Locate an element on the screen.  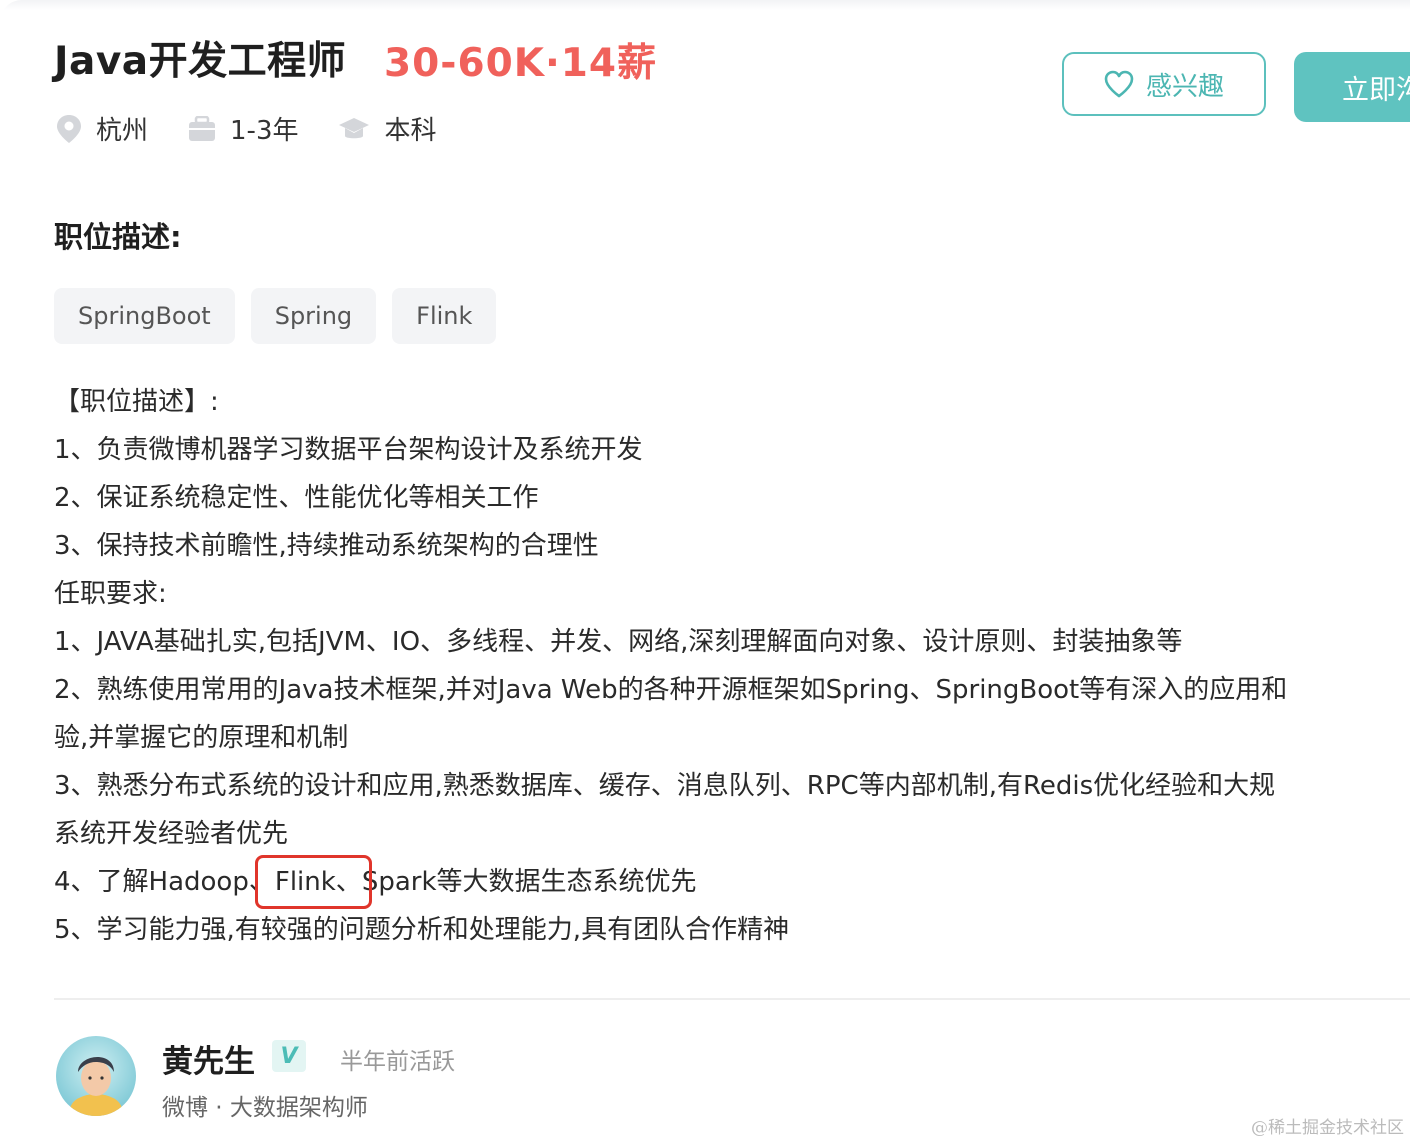
description-line: 系统开发经验者优先 is located at coordinates (171, 834).